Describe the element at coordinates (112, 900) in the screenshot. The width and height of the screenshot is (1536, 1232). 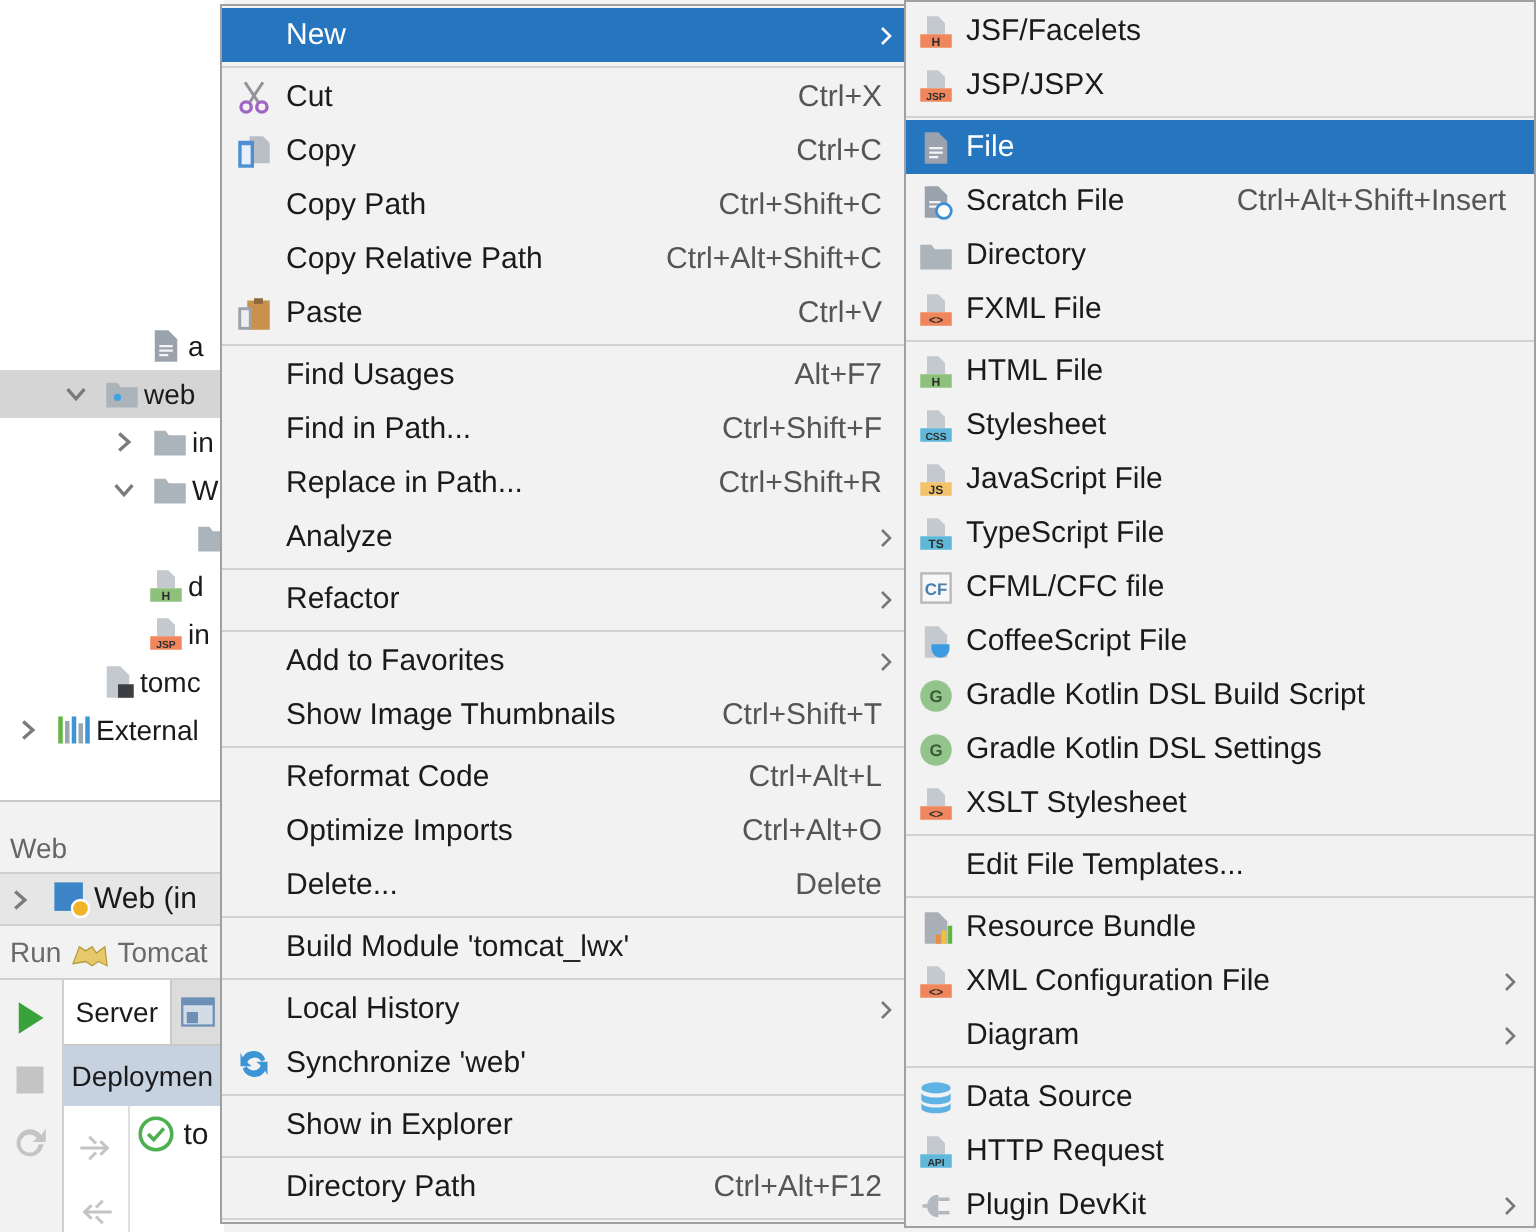
I see `tree-item: Web (in` at that location.